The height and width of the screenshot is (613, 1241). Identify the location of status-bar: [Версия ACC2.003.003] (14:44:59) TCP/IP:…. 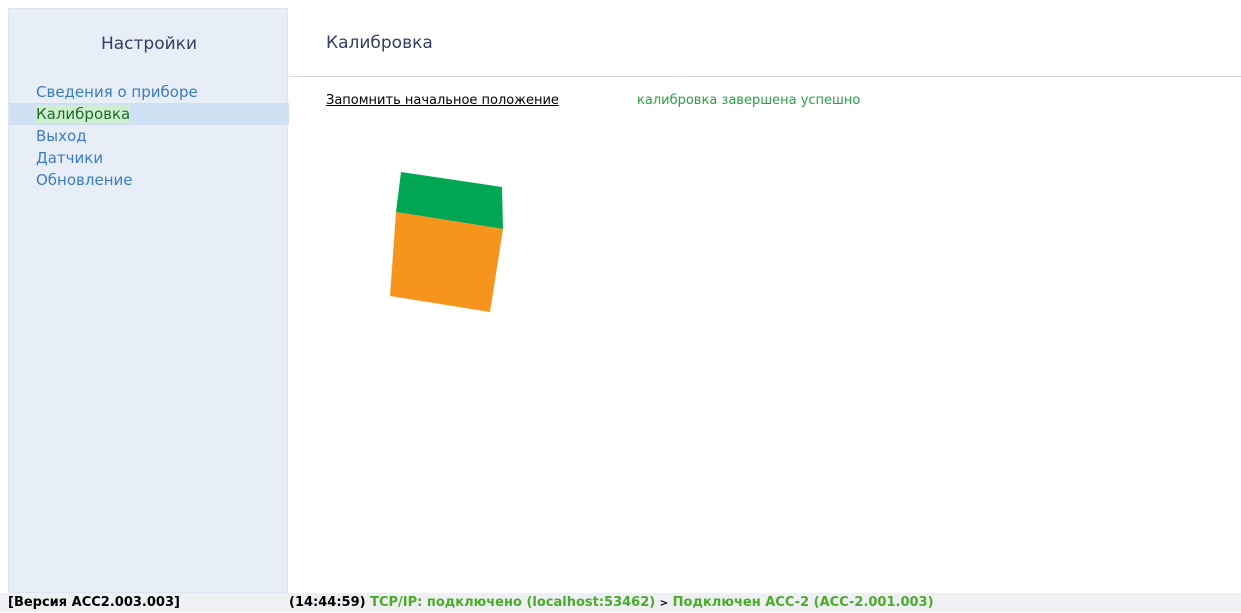
(620, 602).